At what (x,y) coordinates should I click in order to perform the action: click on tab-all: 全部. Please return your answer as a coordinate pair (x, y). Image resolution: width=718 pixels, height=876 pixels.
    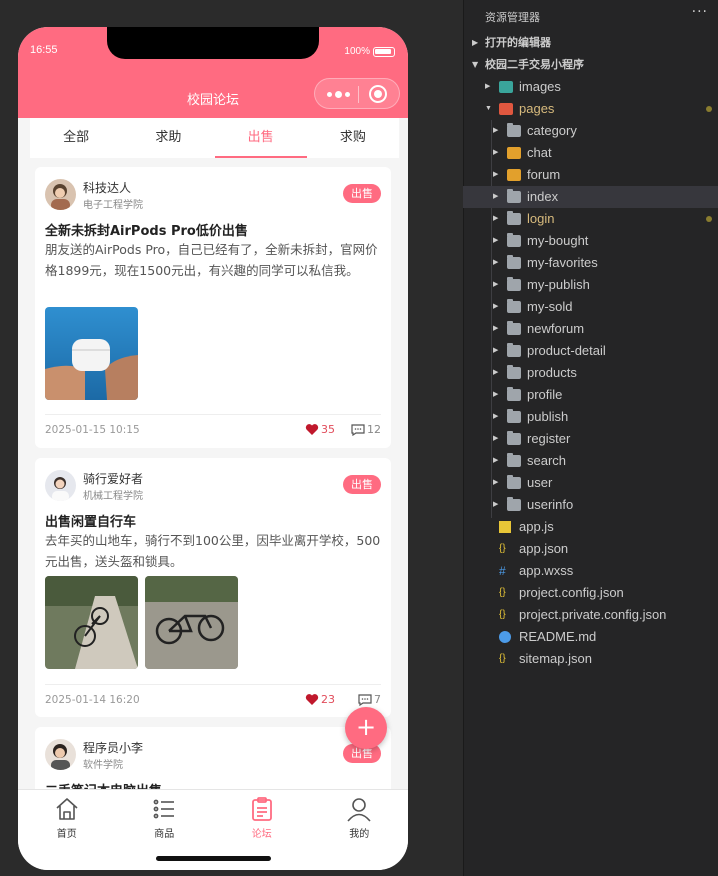
    Looking at the image, I should click on (76, 138).